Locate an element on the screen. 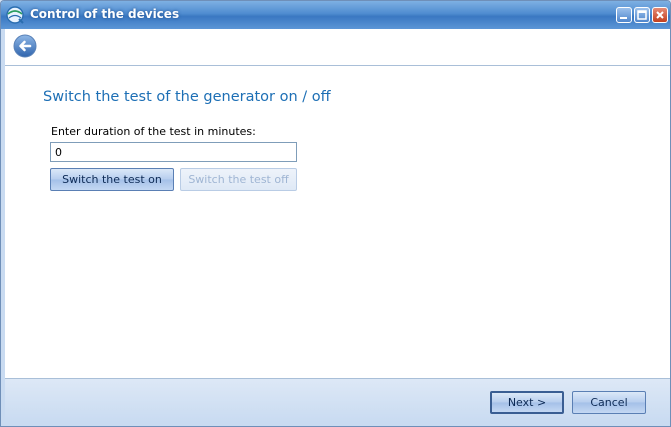 Image resolution: width=671 pixels, height=427 pixels. back-arrow-icon is located at coordinates (25, 46).